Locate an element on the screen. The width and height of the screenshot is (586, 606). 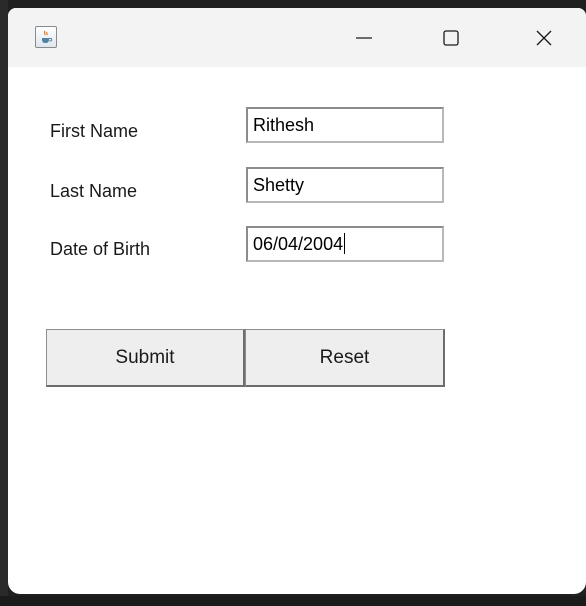
dob-field: 06/04/2004 is located at coordinates (345, 244).